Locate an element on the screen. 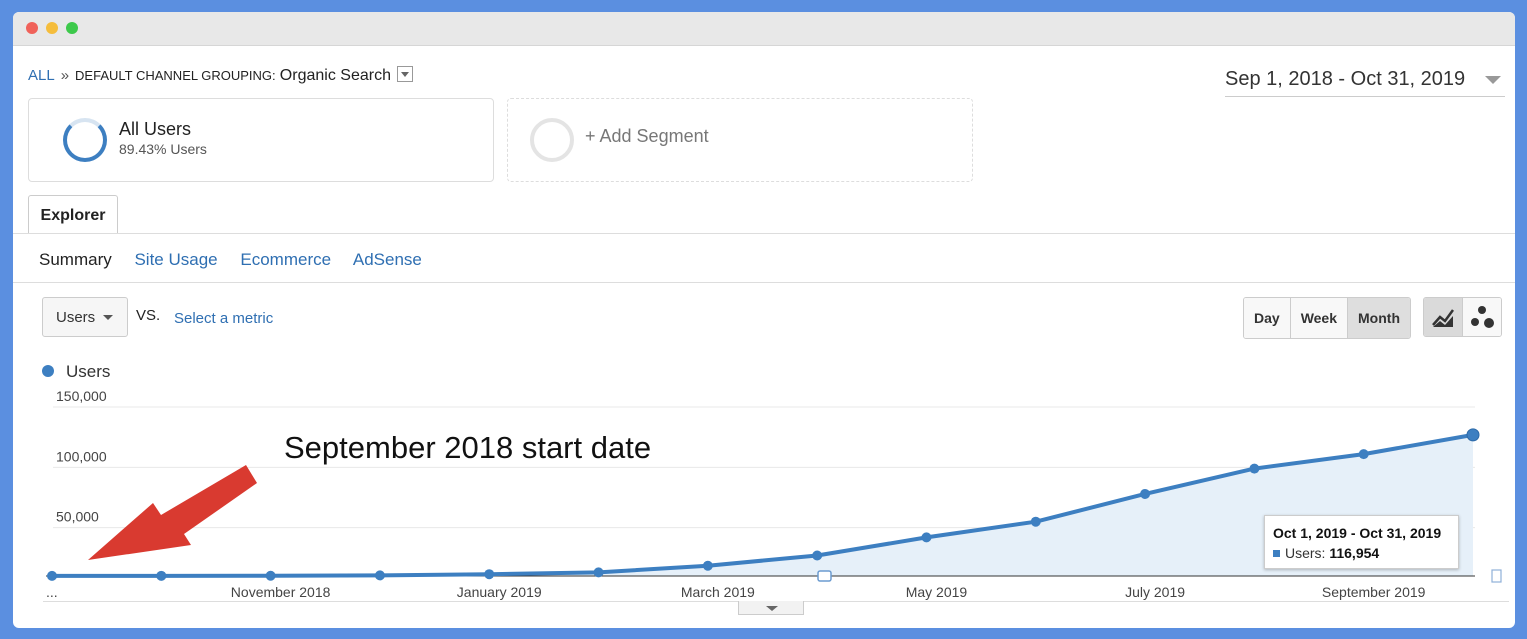 The width and height of the screenshot is (1527, 639). chart-edge-icon is located at coordinates (1496, 576).